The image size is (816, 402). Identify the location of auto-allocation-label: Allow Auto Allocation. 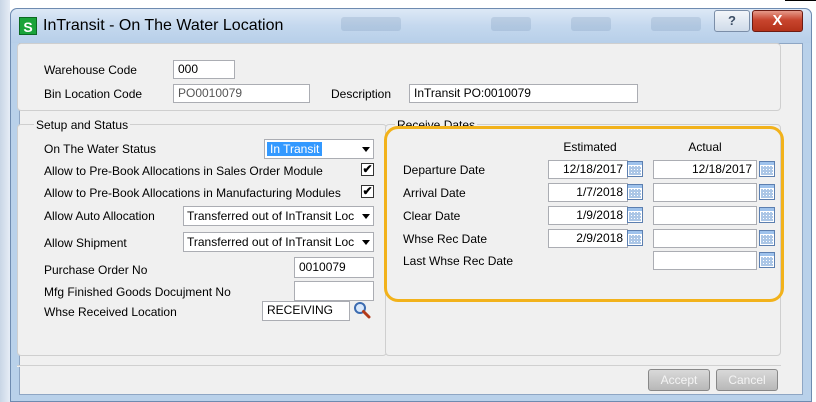
(99, 216).